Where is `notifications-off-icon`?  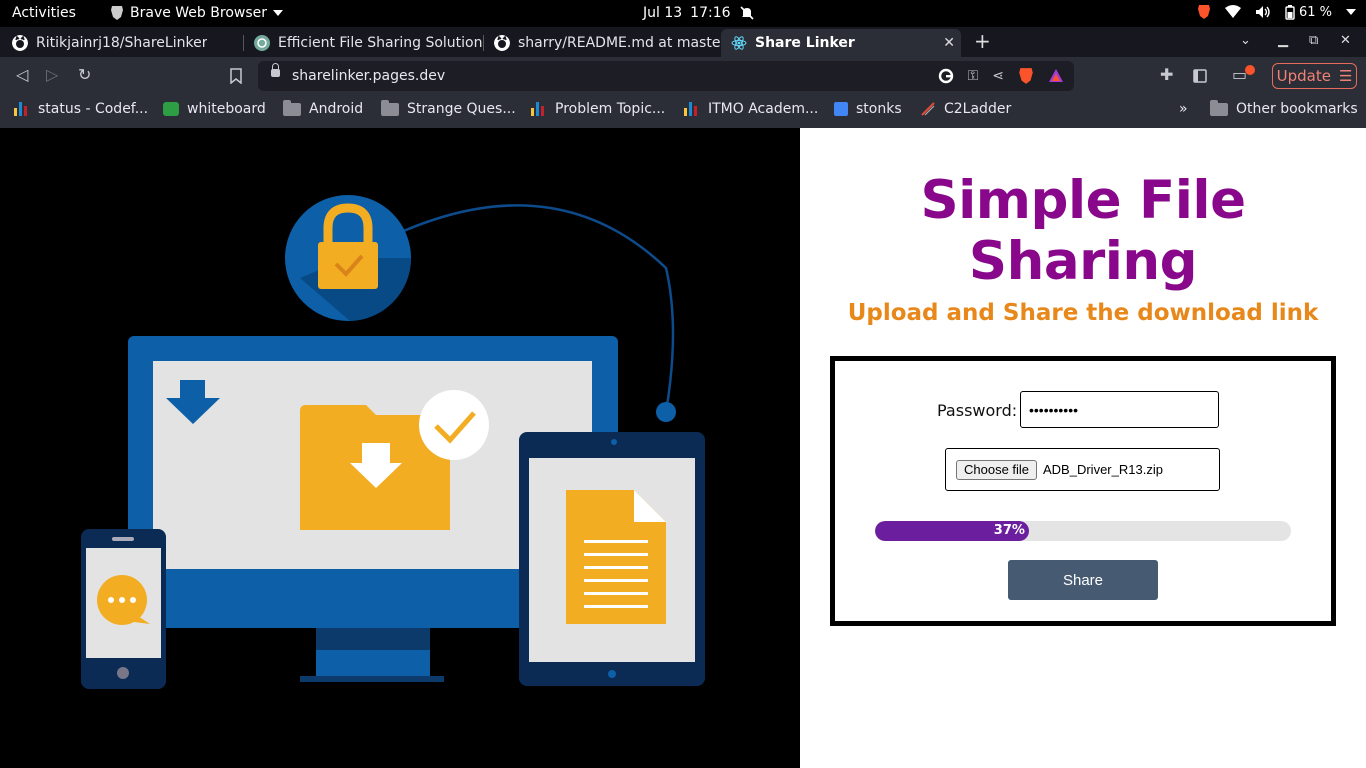
notifications-off-icon is located at coordinates (746, 13).